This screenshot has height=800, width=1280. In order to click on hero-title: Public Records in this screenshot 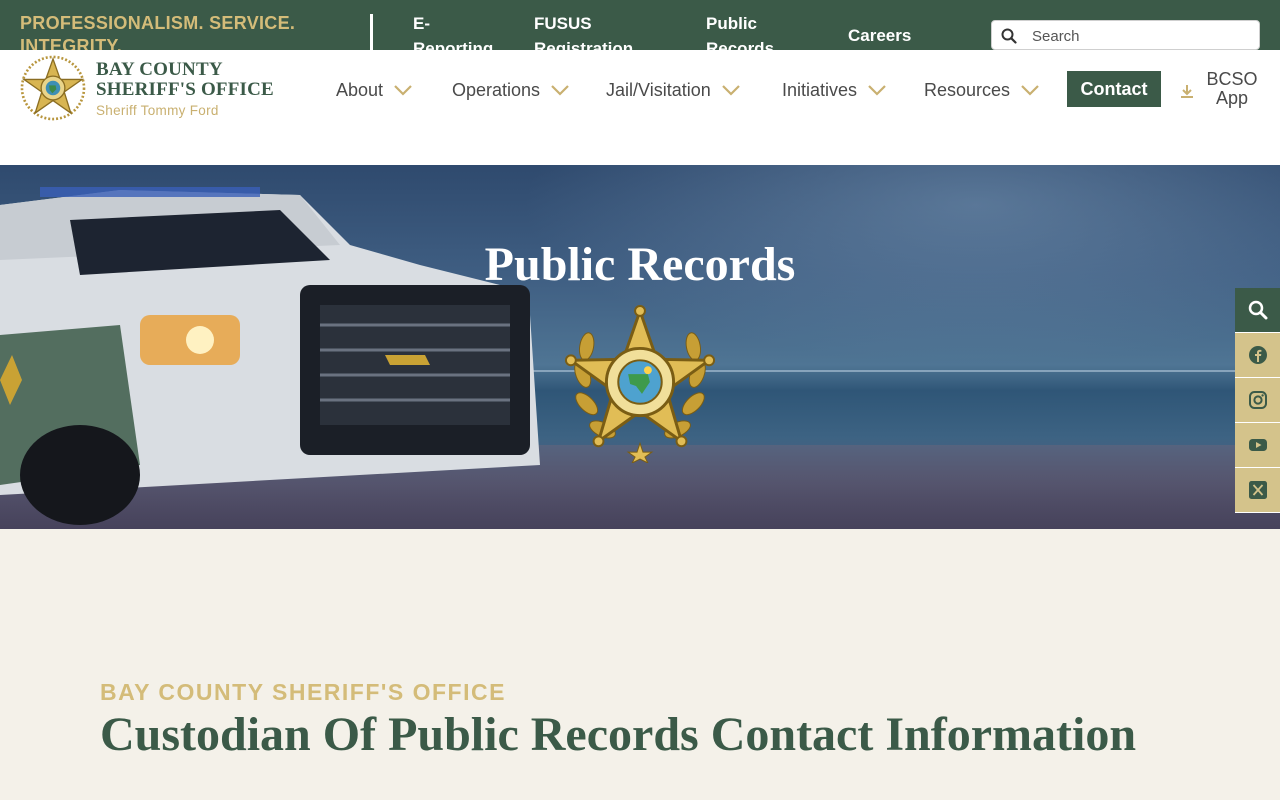, I will do `click(640, 264)`.